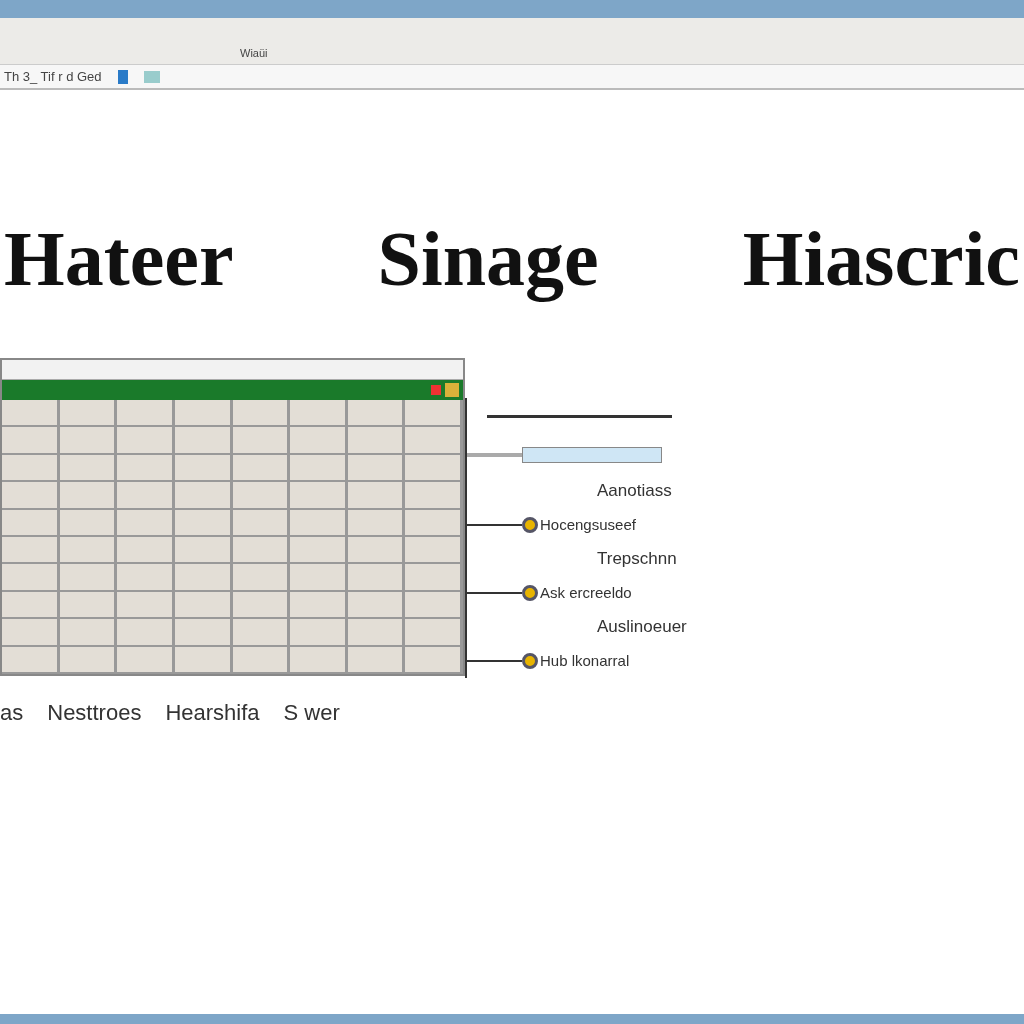  What do you see at coordinates (212, 713) in the screenshot?
I see `caption-word: Hearshifa` at bounding box center [212, 713].